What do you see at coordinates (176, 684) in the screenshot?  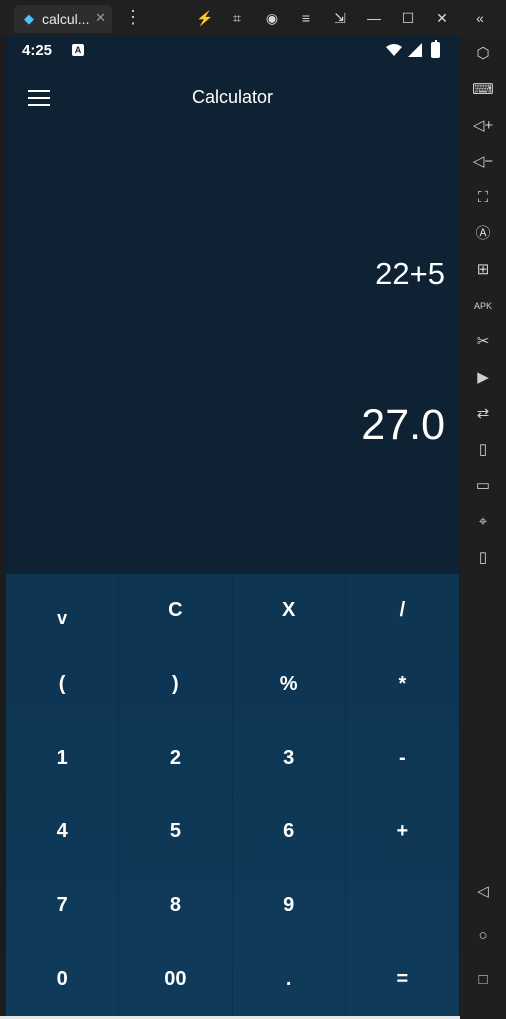 I see `close-paren-key: )` at bounding box center [176, 684].